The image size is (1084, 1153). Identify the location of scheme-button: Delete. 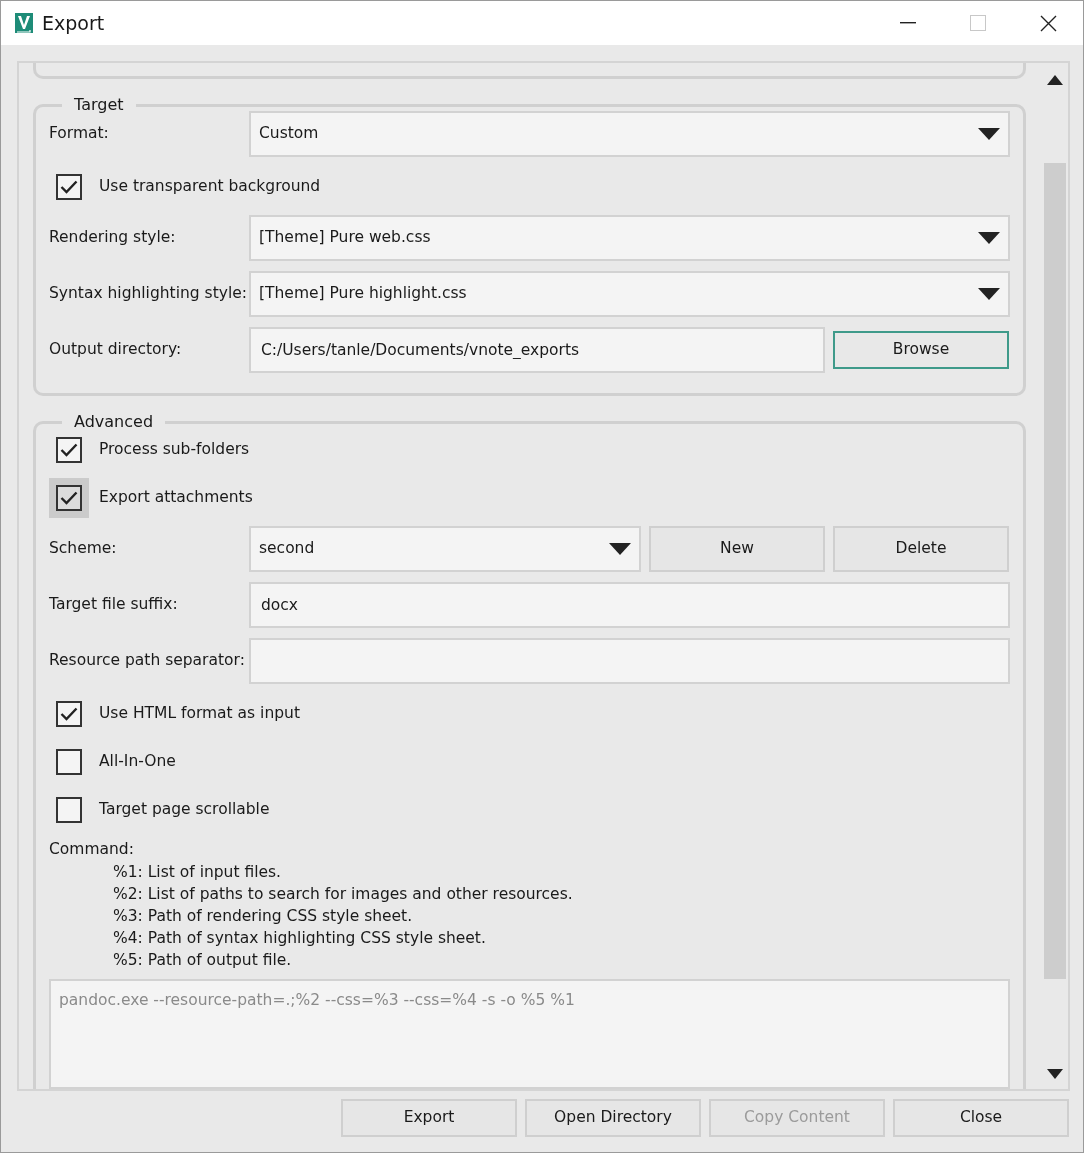
(921, 549).